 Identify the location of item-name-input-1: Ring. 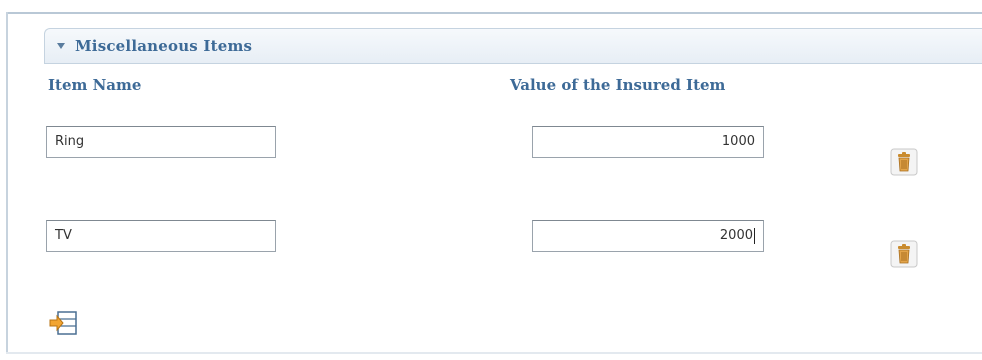
(161, 142).